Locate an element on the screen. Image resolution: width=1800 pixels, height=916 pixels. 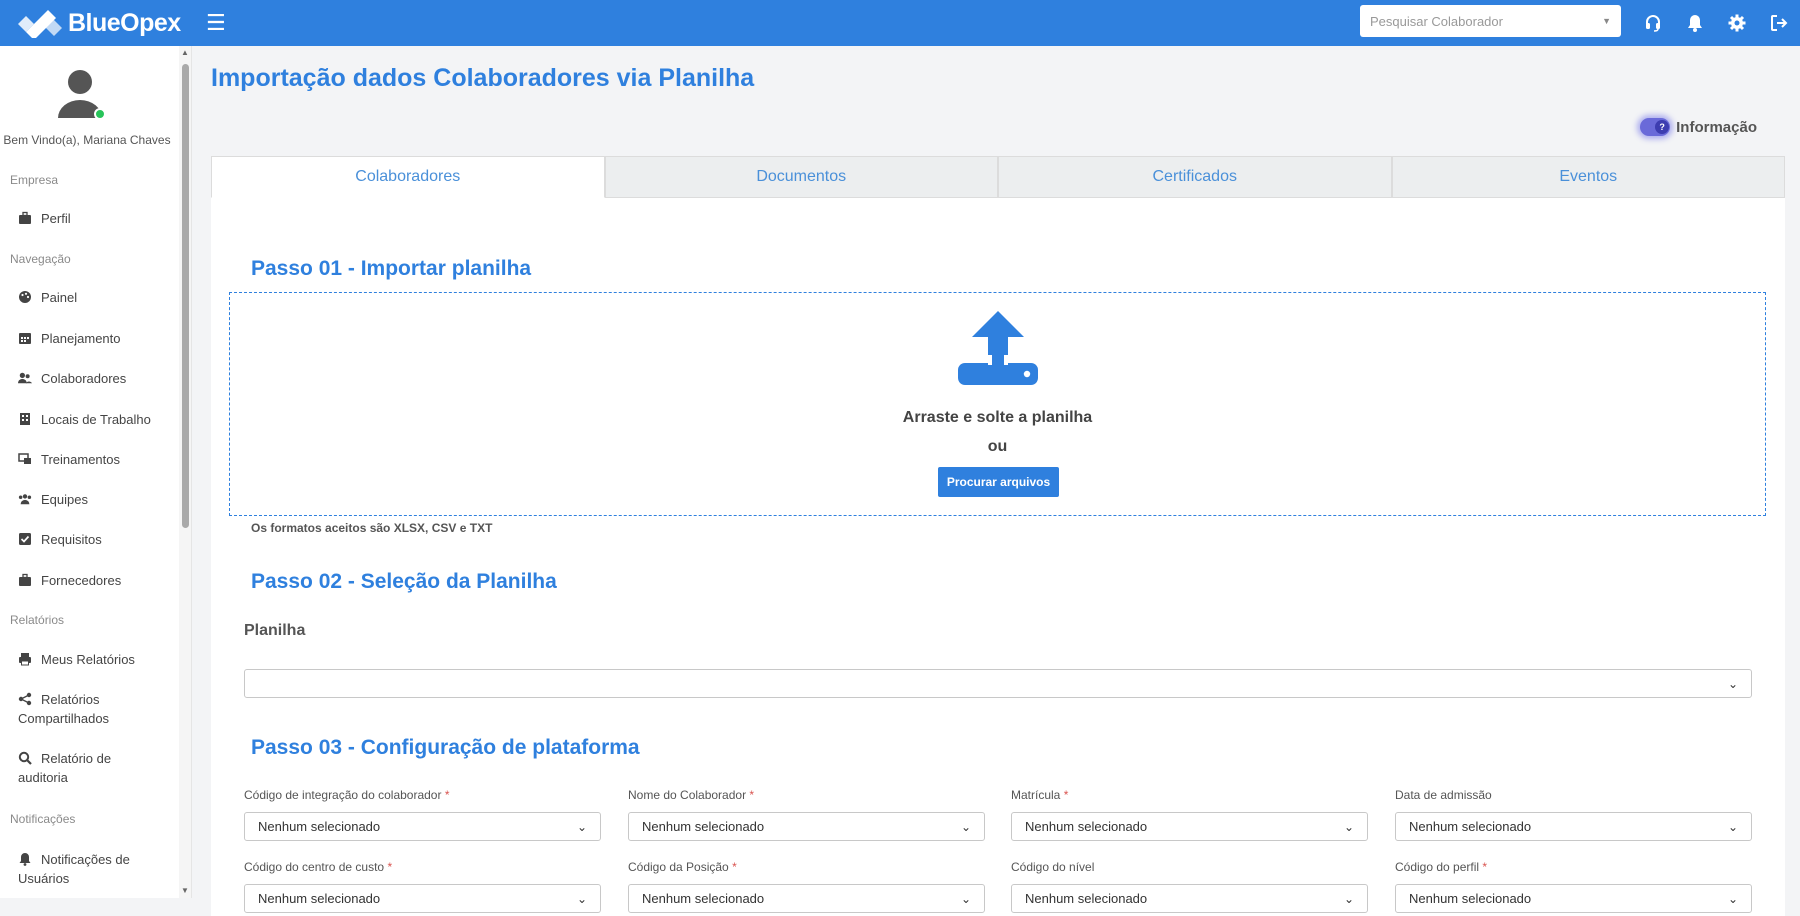
logo-icon is located at coordinates (40, 24).